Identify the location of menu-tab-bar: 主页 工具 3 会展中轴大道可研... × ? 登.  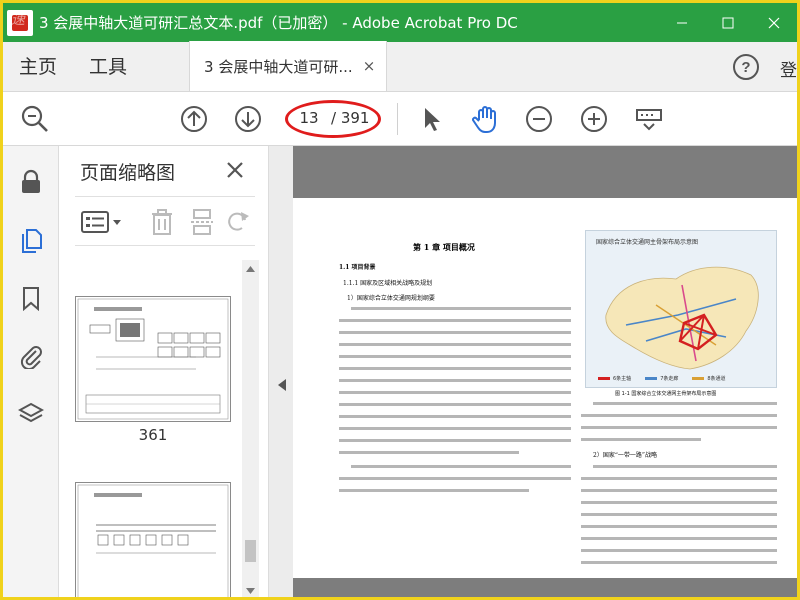
(400, 66).